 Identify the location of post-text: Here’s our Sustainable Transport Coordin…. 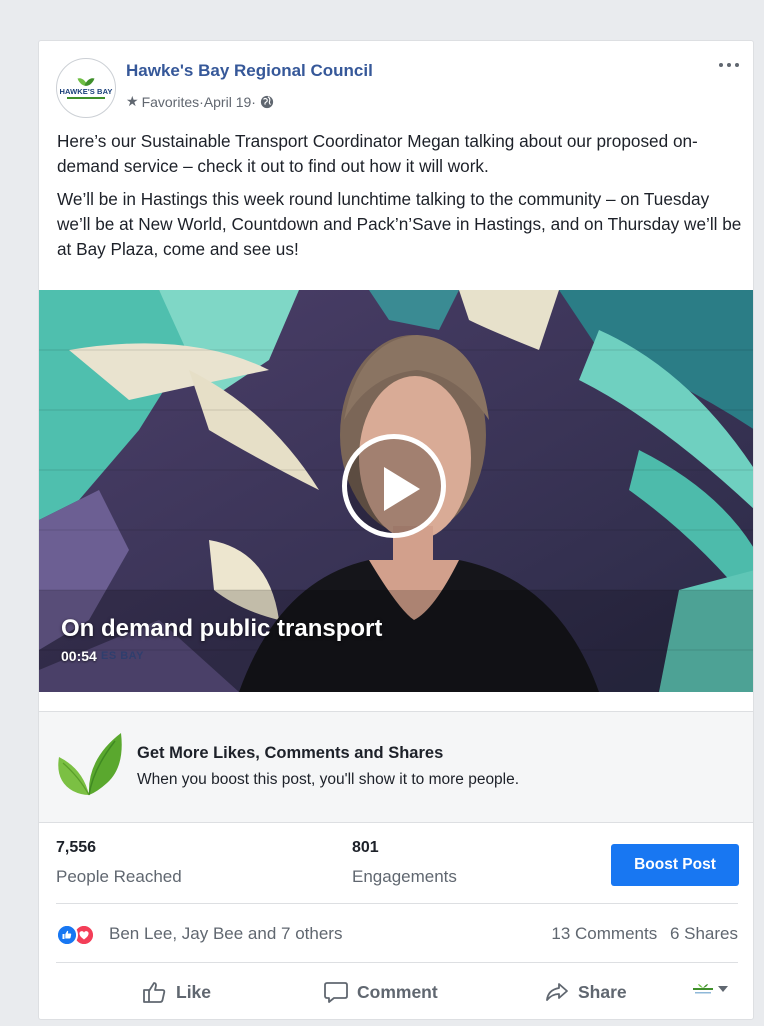
(402, 199).